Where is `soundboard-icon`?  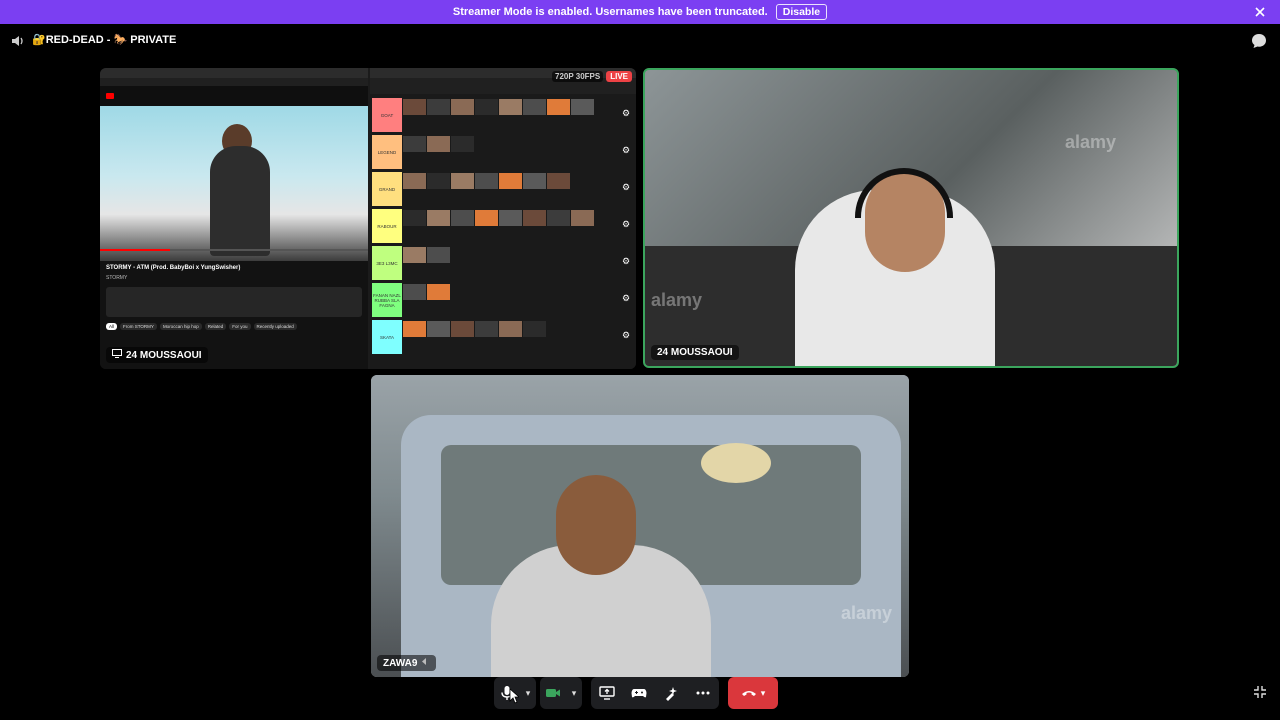 soundboard-icon is located at coordinates (671, 694).